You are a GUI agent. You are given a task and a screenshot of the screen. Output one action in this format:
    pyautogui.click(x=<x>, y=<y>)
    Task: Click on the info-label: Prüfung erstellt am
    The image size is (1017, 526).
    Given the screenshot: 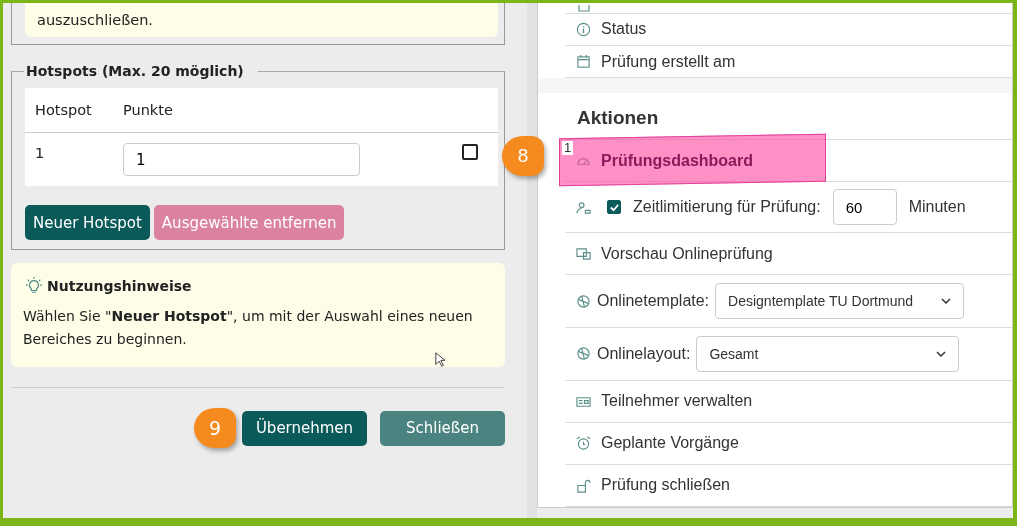 What is the action you would take?
    pyautogui.click(x=668, y=61)
    